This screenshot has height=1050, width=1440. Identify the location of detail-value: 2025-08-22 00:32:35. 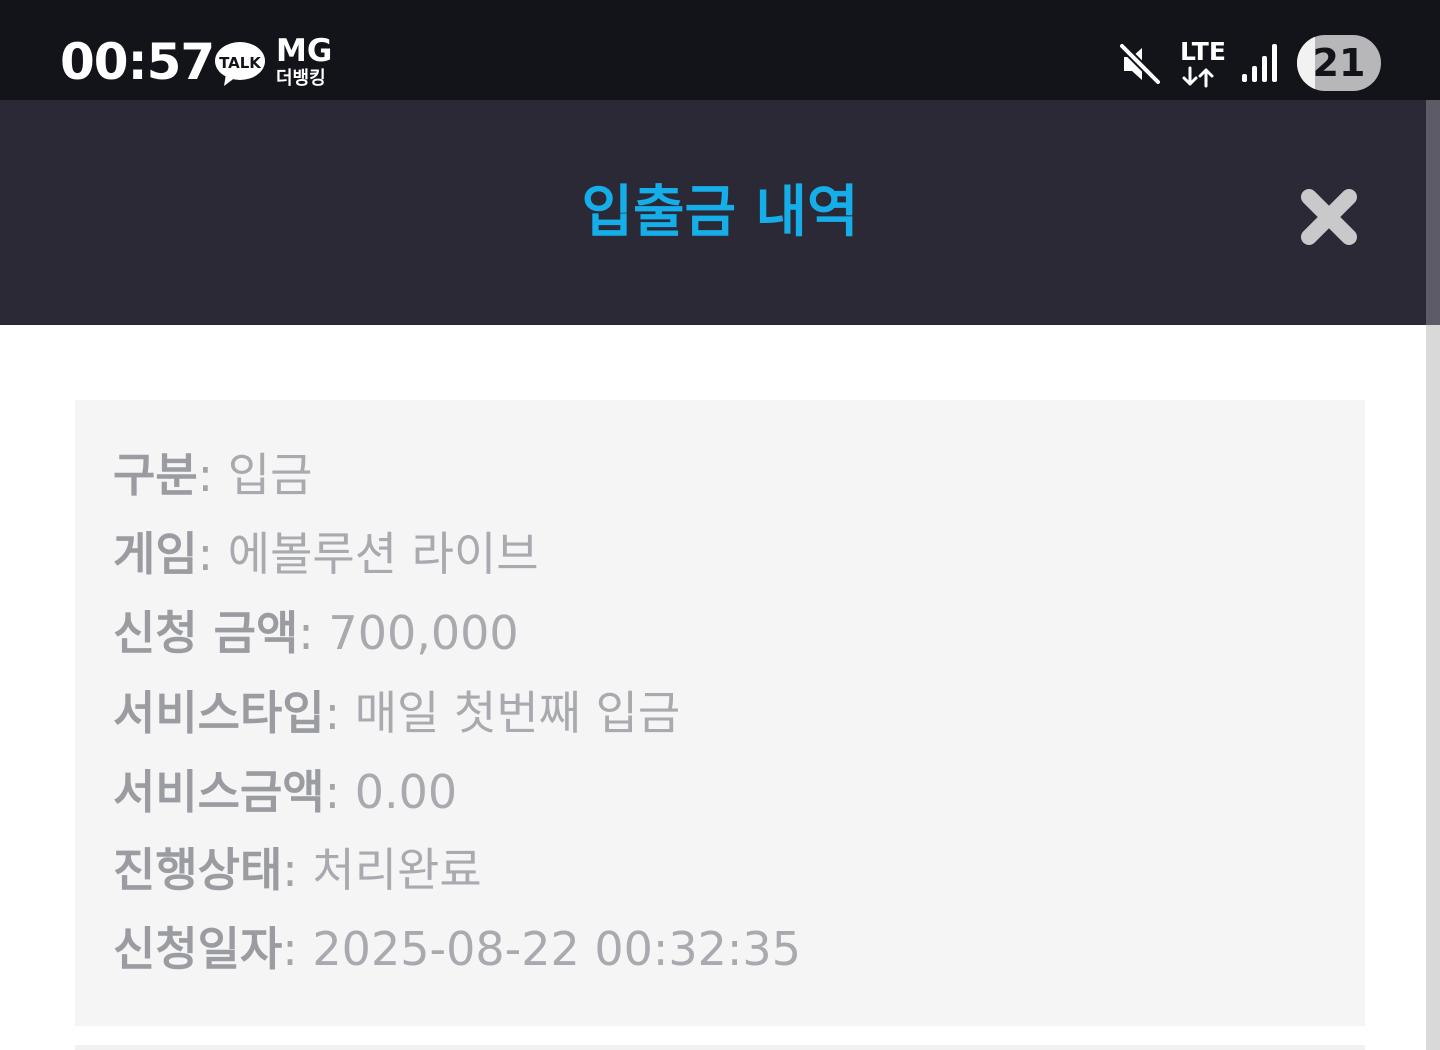
(556, 949).